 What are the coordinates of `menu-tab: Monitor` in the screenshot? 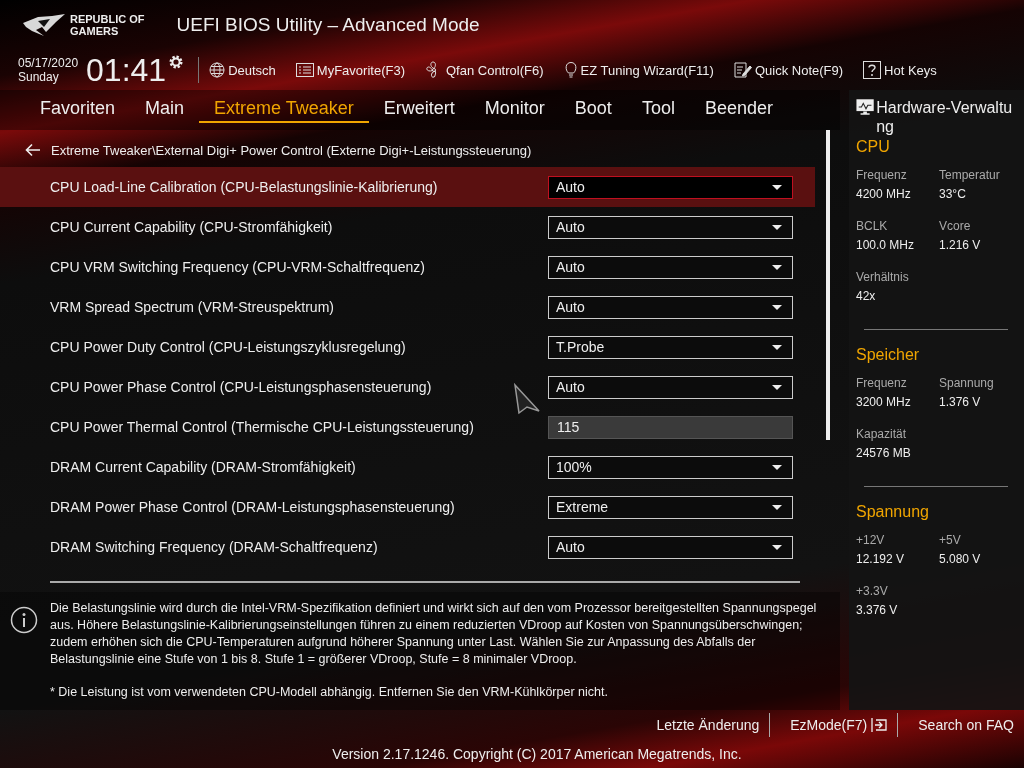 It's located at (514, 110).